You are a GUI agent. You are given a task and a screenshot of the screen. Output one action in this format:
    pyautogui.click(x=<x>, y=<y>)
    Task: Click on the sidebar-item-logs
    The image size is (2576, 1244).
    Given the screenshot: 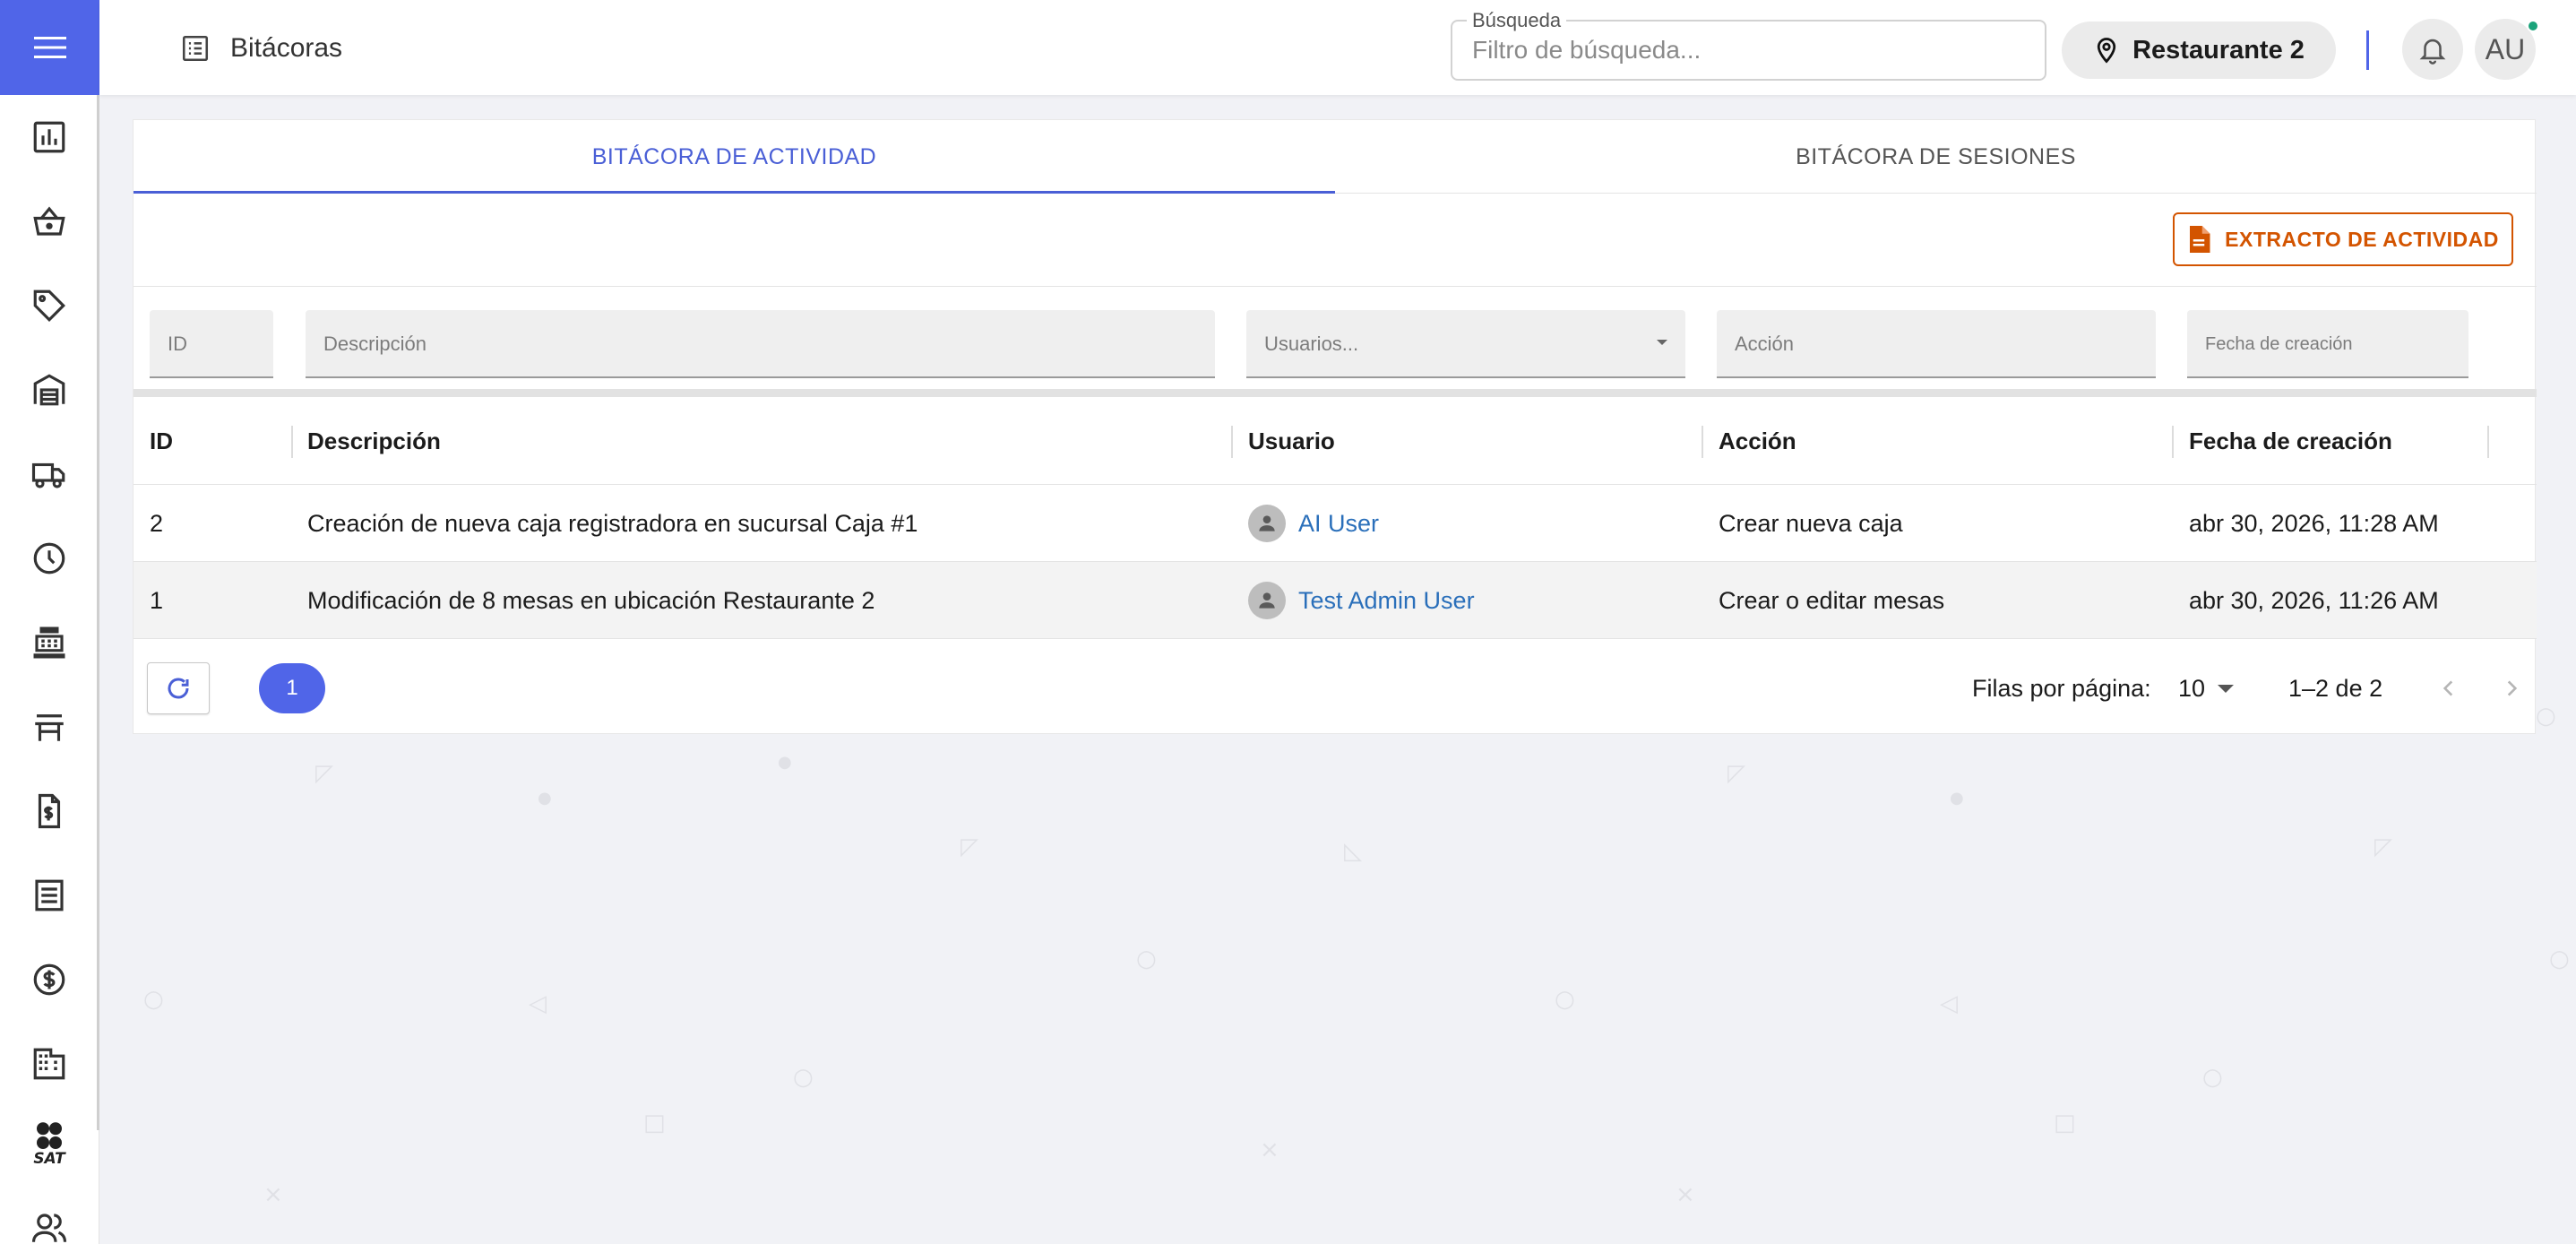 What is the action you would take?
    pyautogui.click(x=49, y=895)
    